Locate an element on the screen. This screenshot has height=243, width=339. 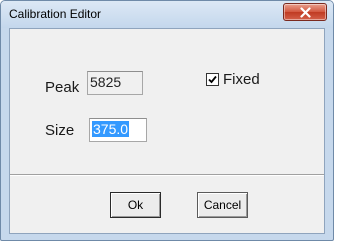
peak-field: 5825 is located at coordinates (115, 83).